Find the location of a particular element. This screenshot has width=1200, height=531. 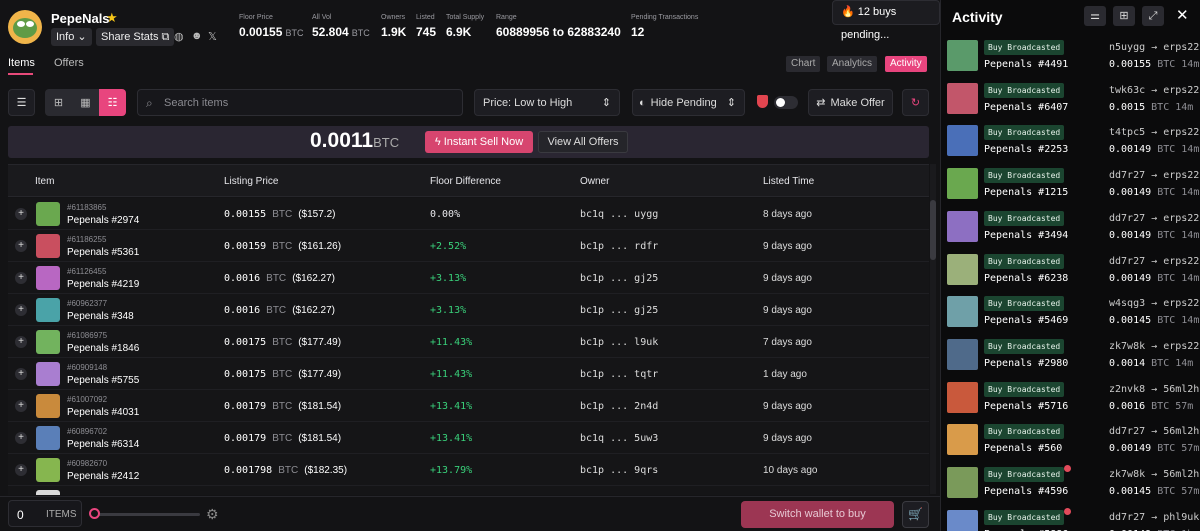

sort-dropdown: Price: Low to High ⇕ is located at coordinates (547, 102).